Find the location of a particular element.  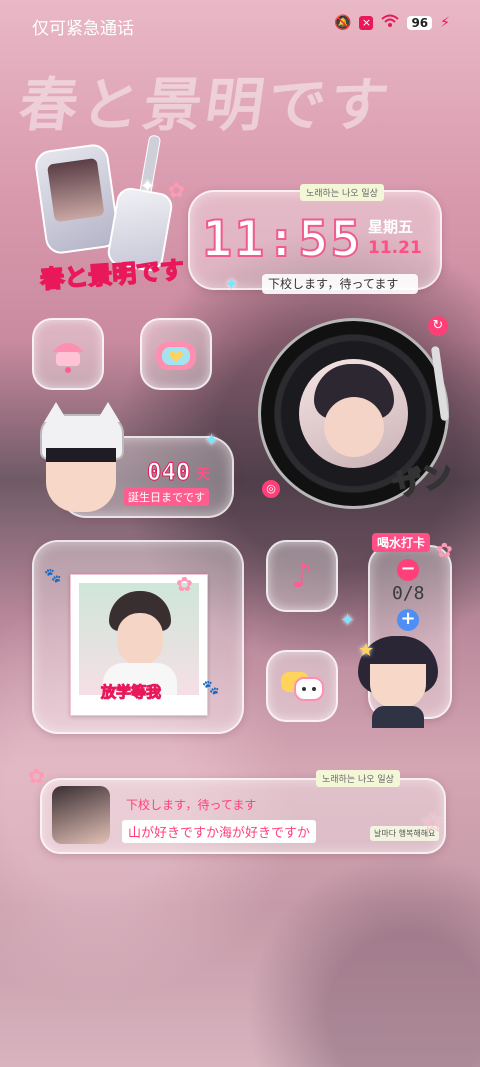

phone-body-left is located at coordinates (77, 199).